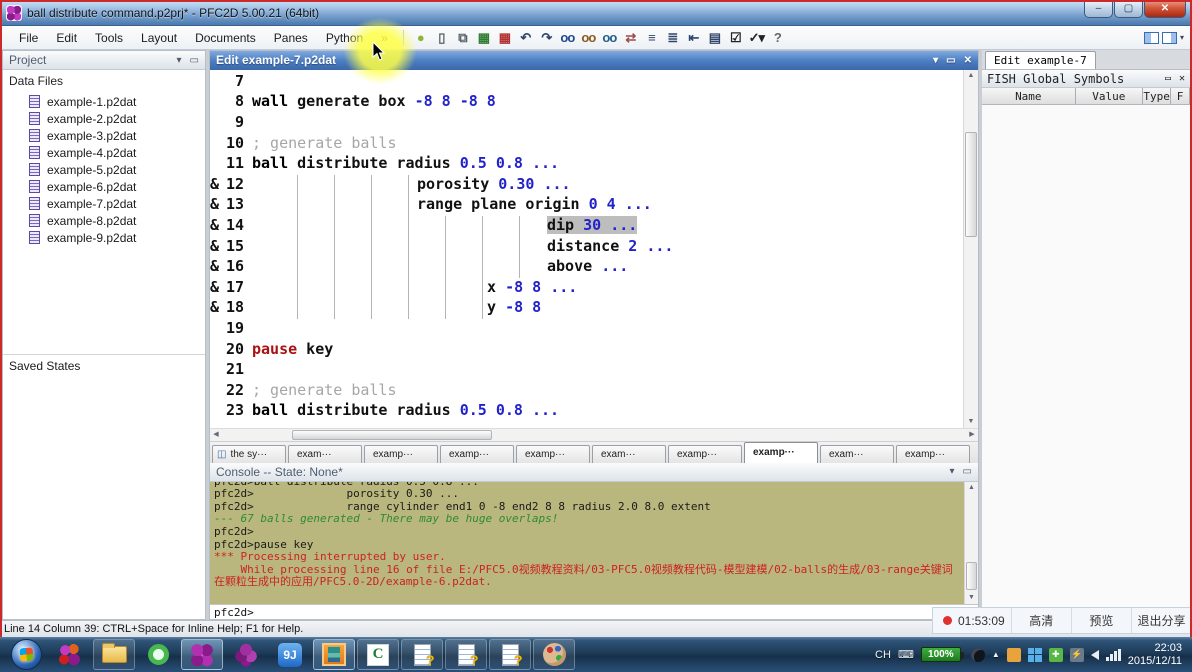 The width and height of the screenshot is (1192, 672). What do you see at coordinates (104, 118) in the screenshot?
I see `data-file-item: example-2.p2dat` at bounding box center [104, 118].